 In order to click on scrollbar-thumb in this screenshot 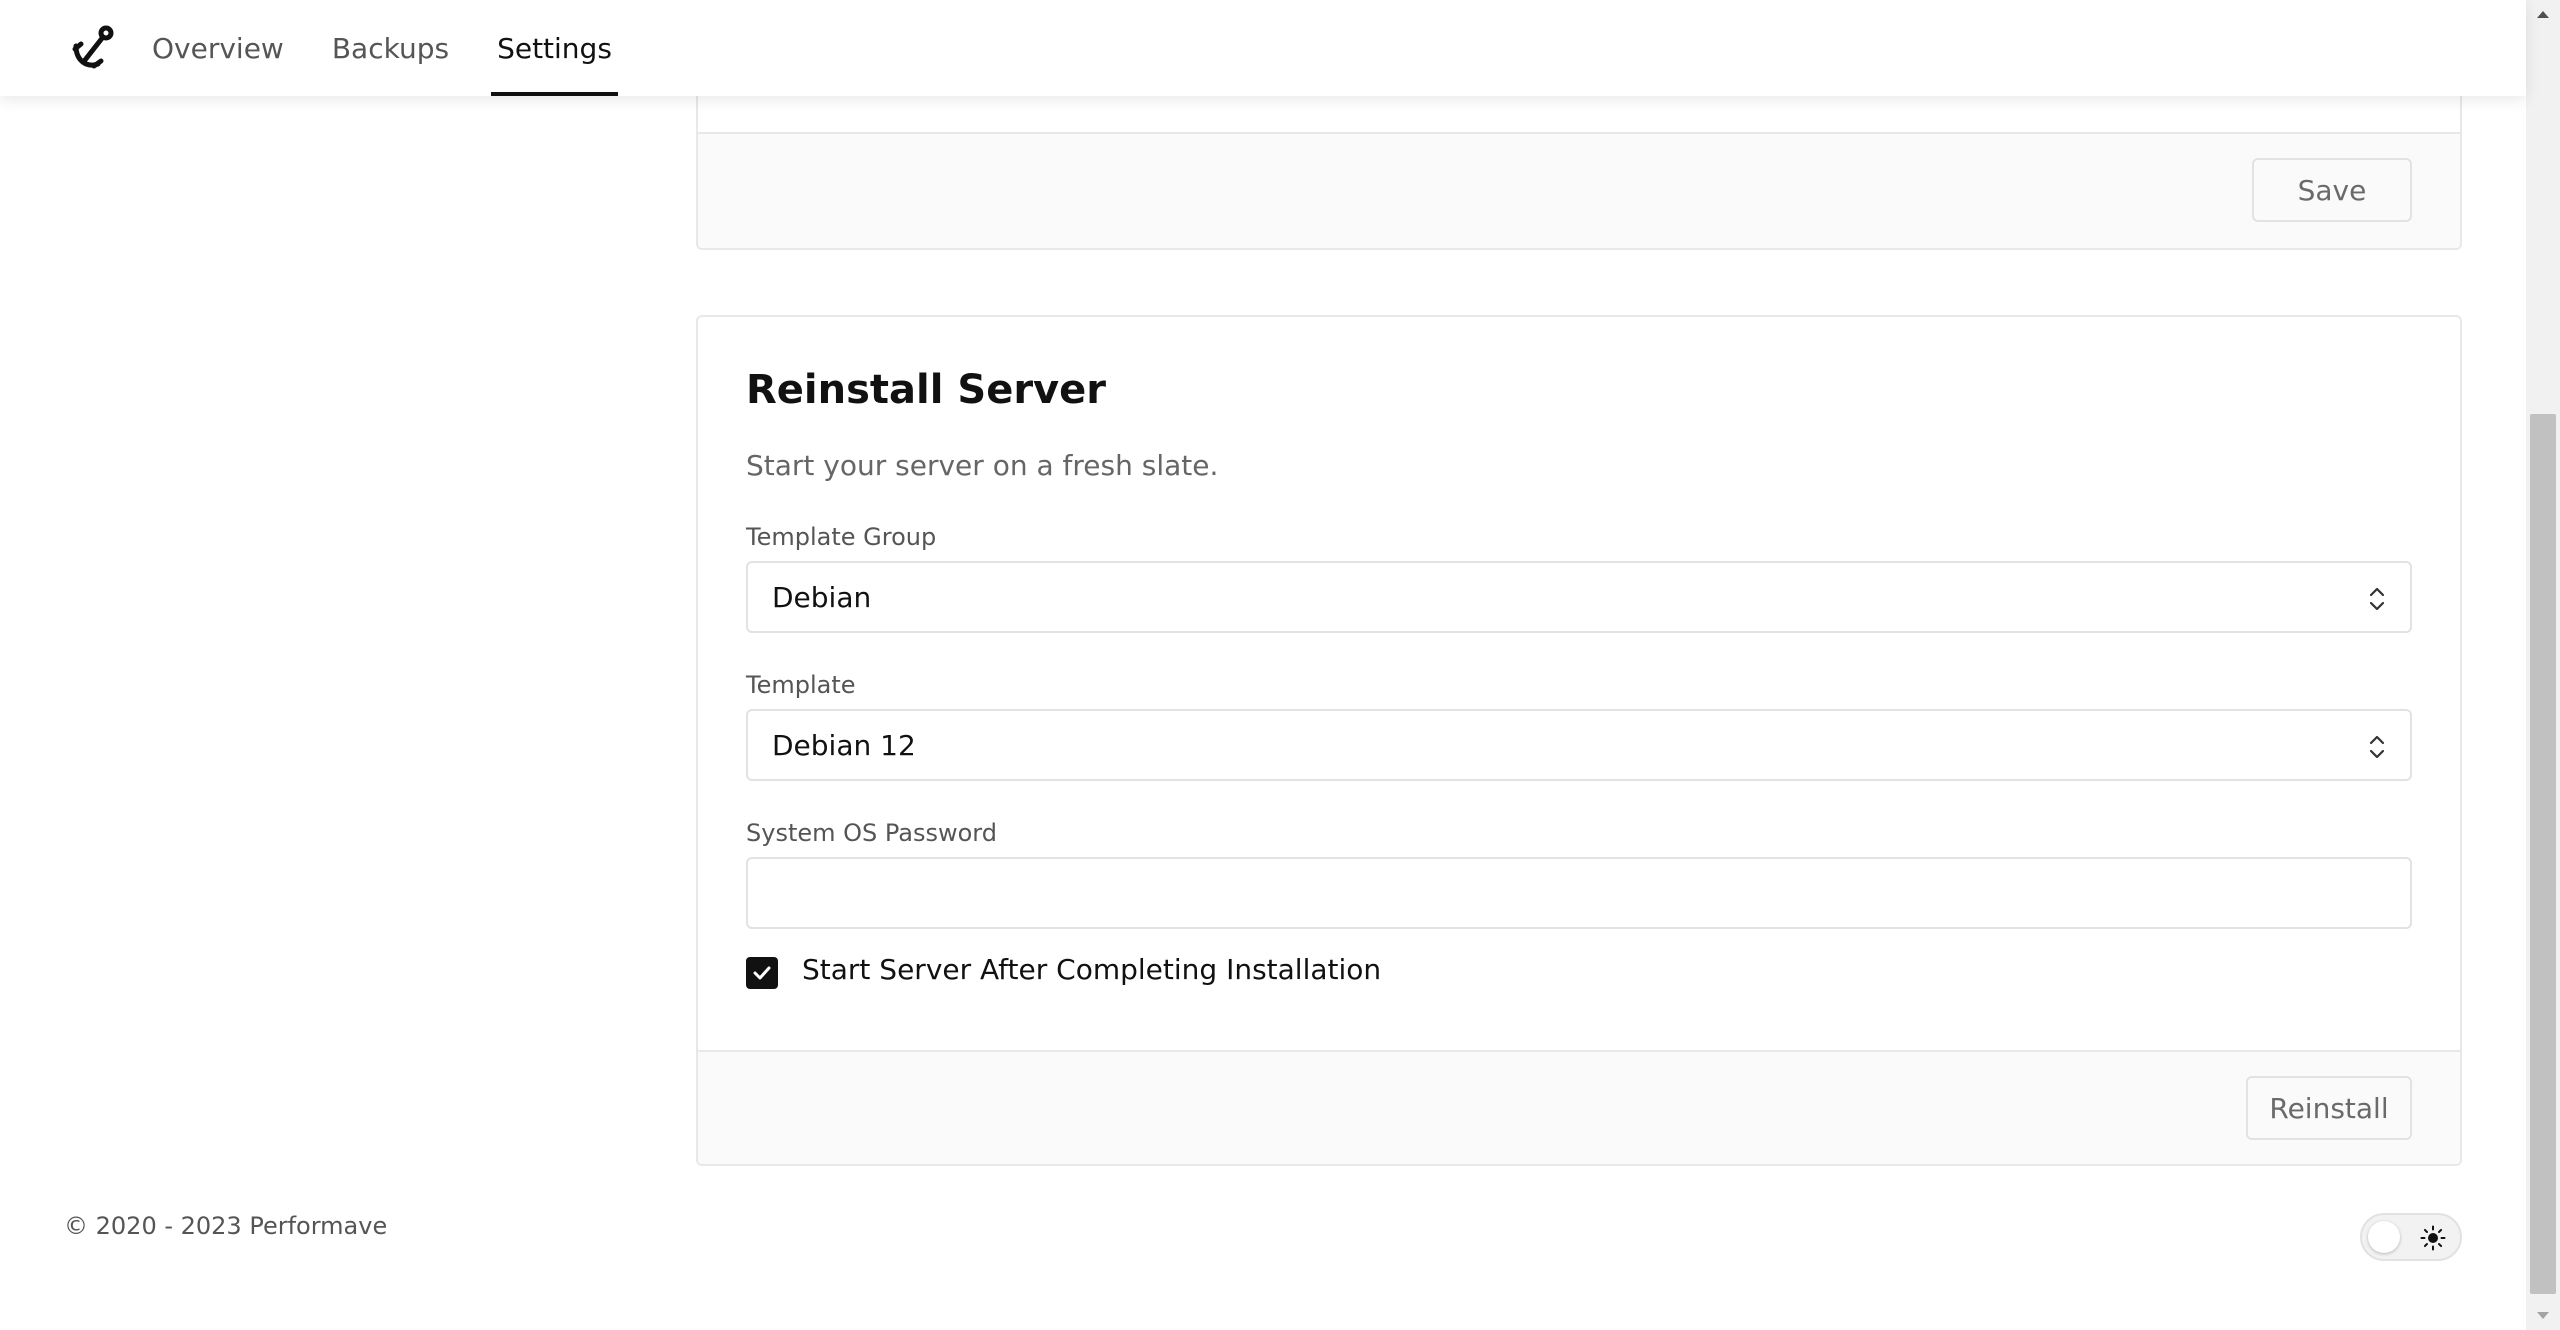, I will do `click(2543, 854)`.